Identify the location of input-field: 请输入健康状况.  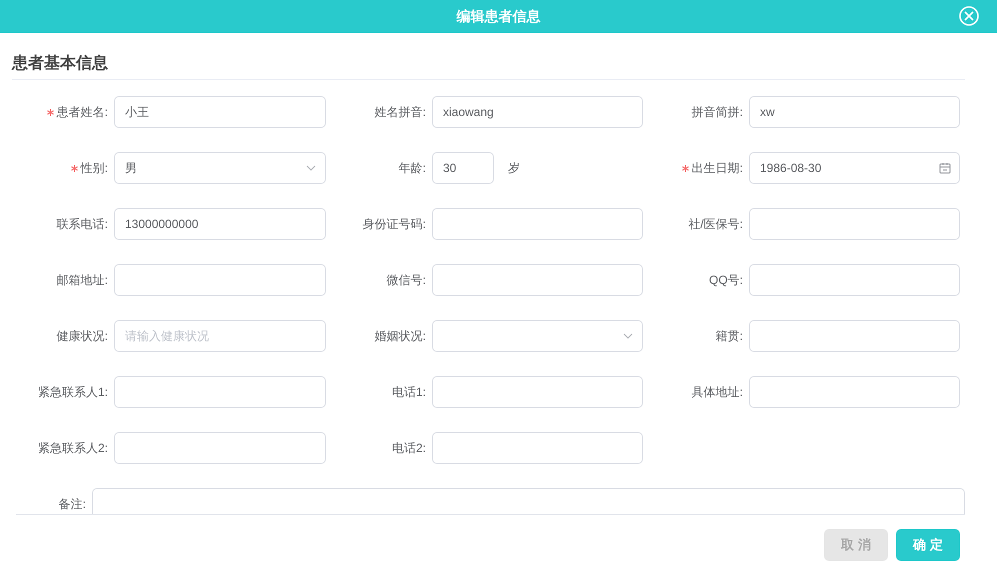
(220, 336).